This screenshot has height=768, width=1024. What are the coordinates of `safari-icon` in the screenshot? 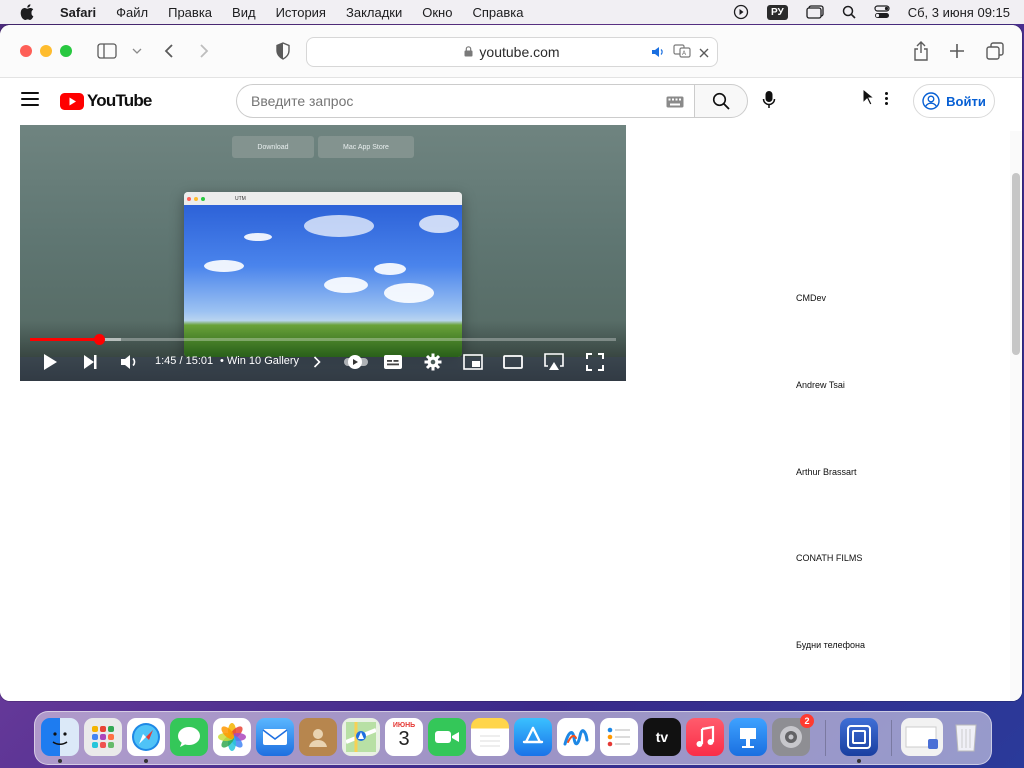 It's located at (146, 737).